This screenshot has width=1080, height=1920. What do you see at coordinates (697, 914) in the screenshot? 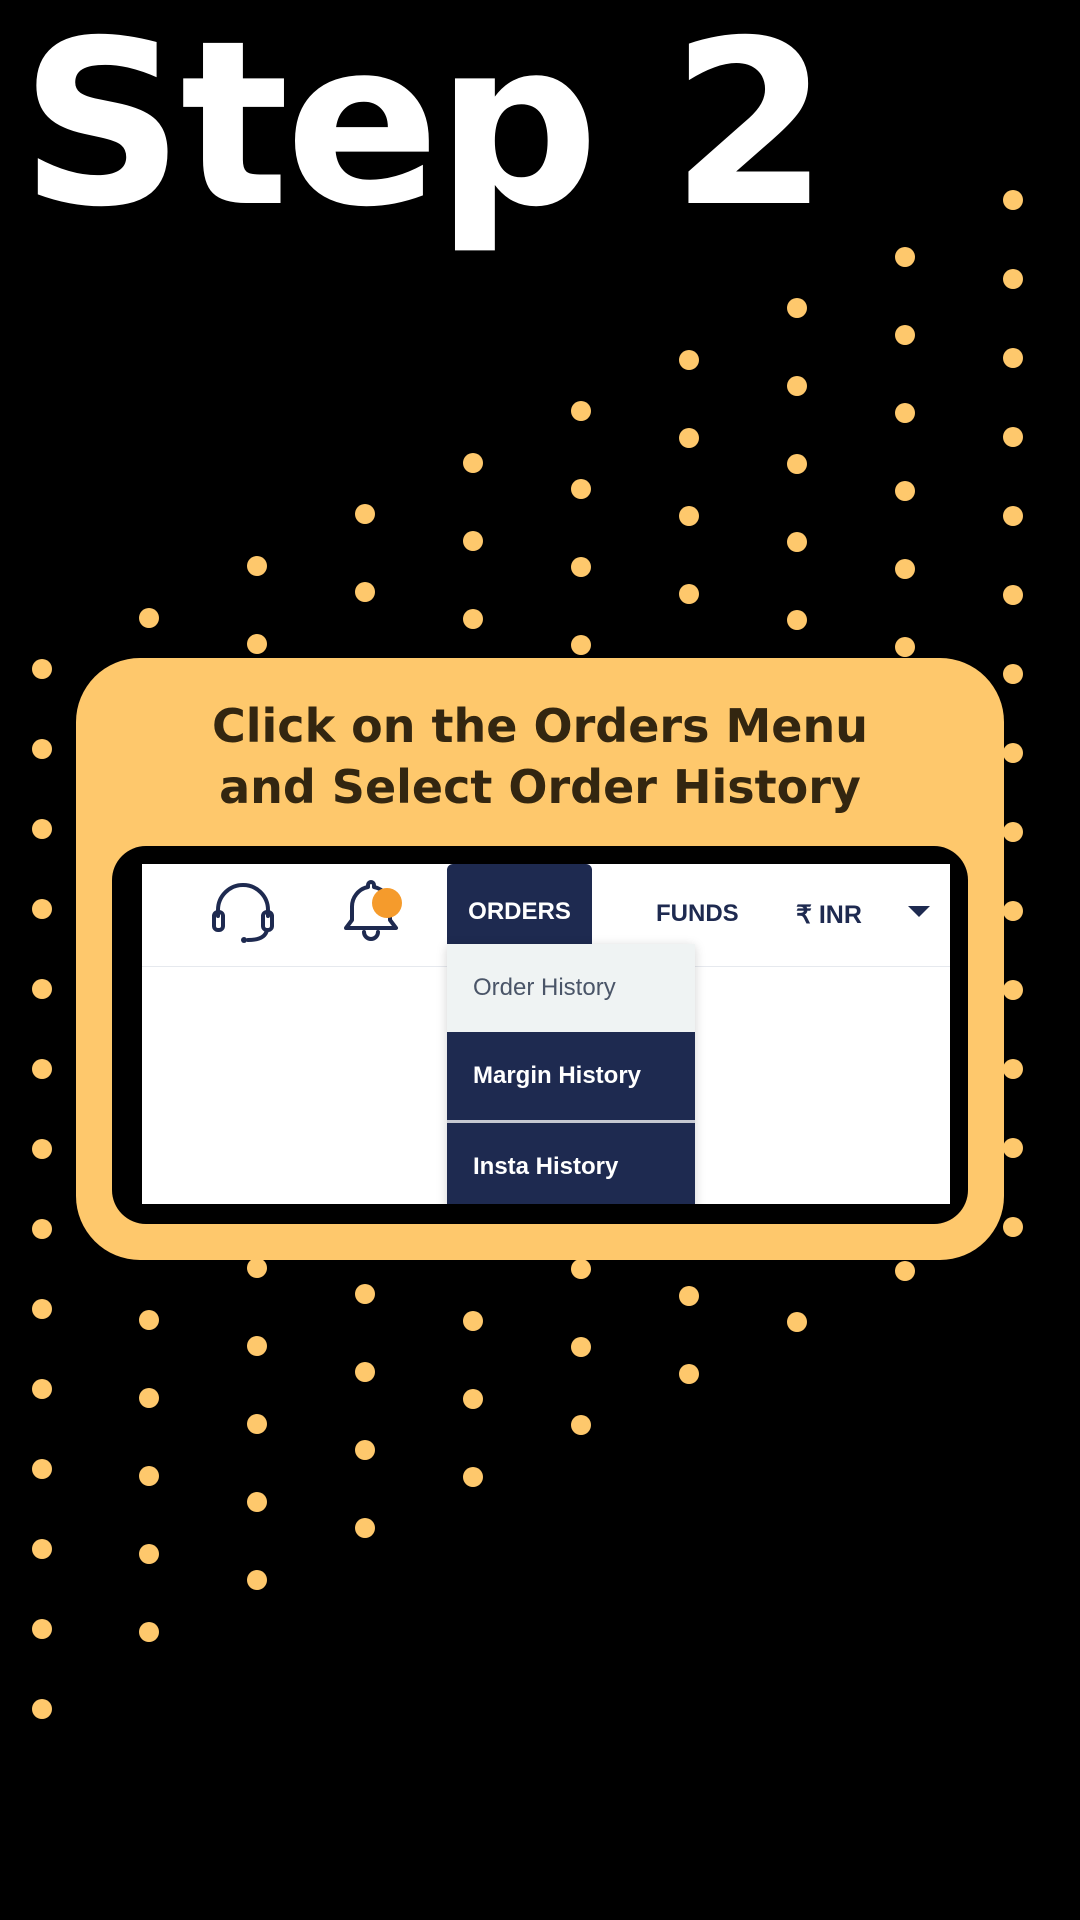
I see `funds-menu-button: FUNDS` at bounding box center [697, 914].